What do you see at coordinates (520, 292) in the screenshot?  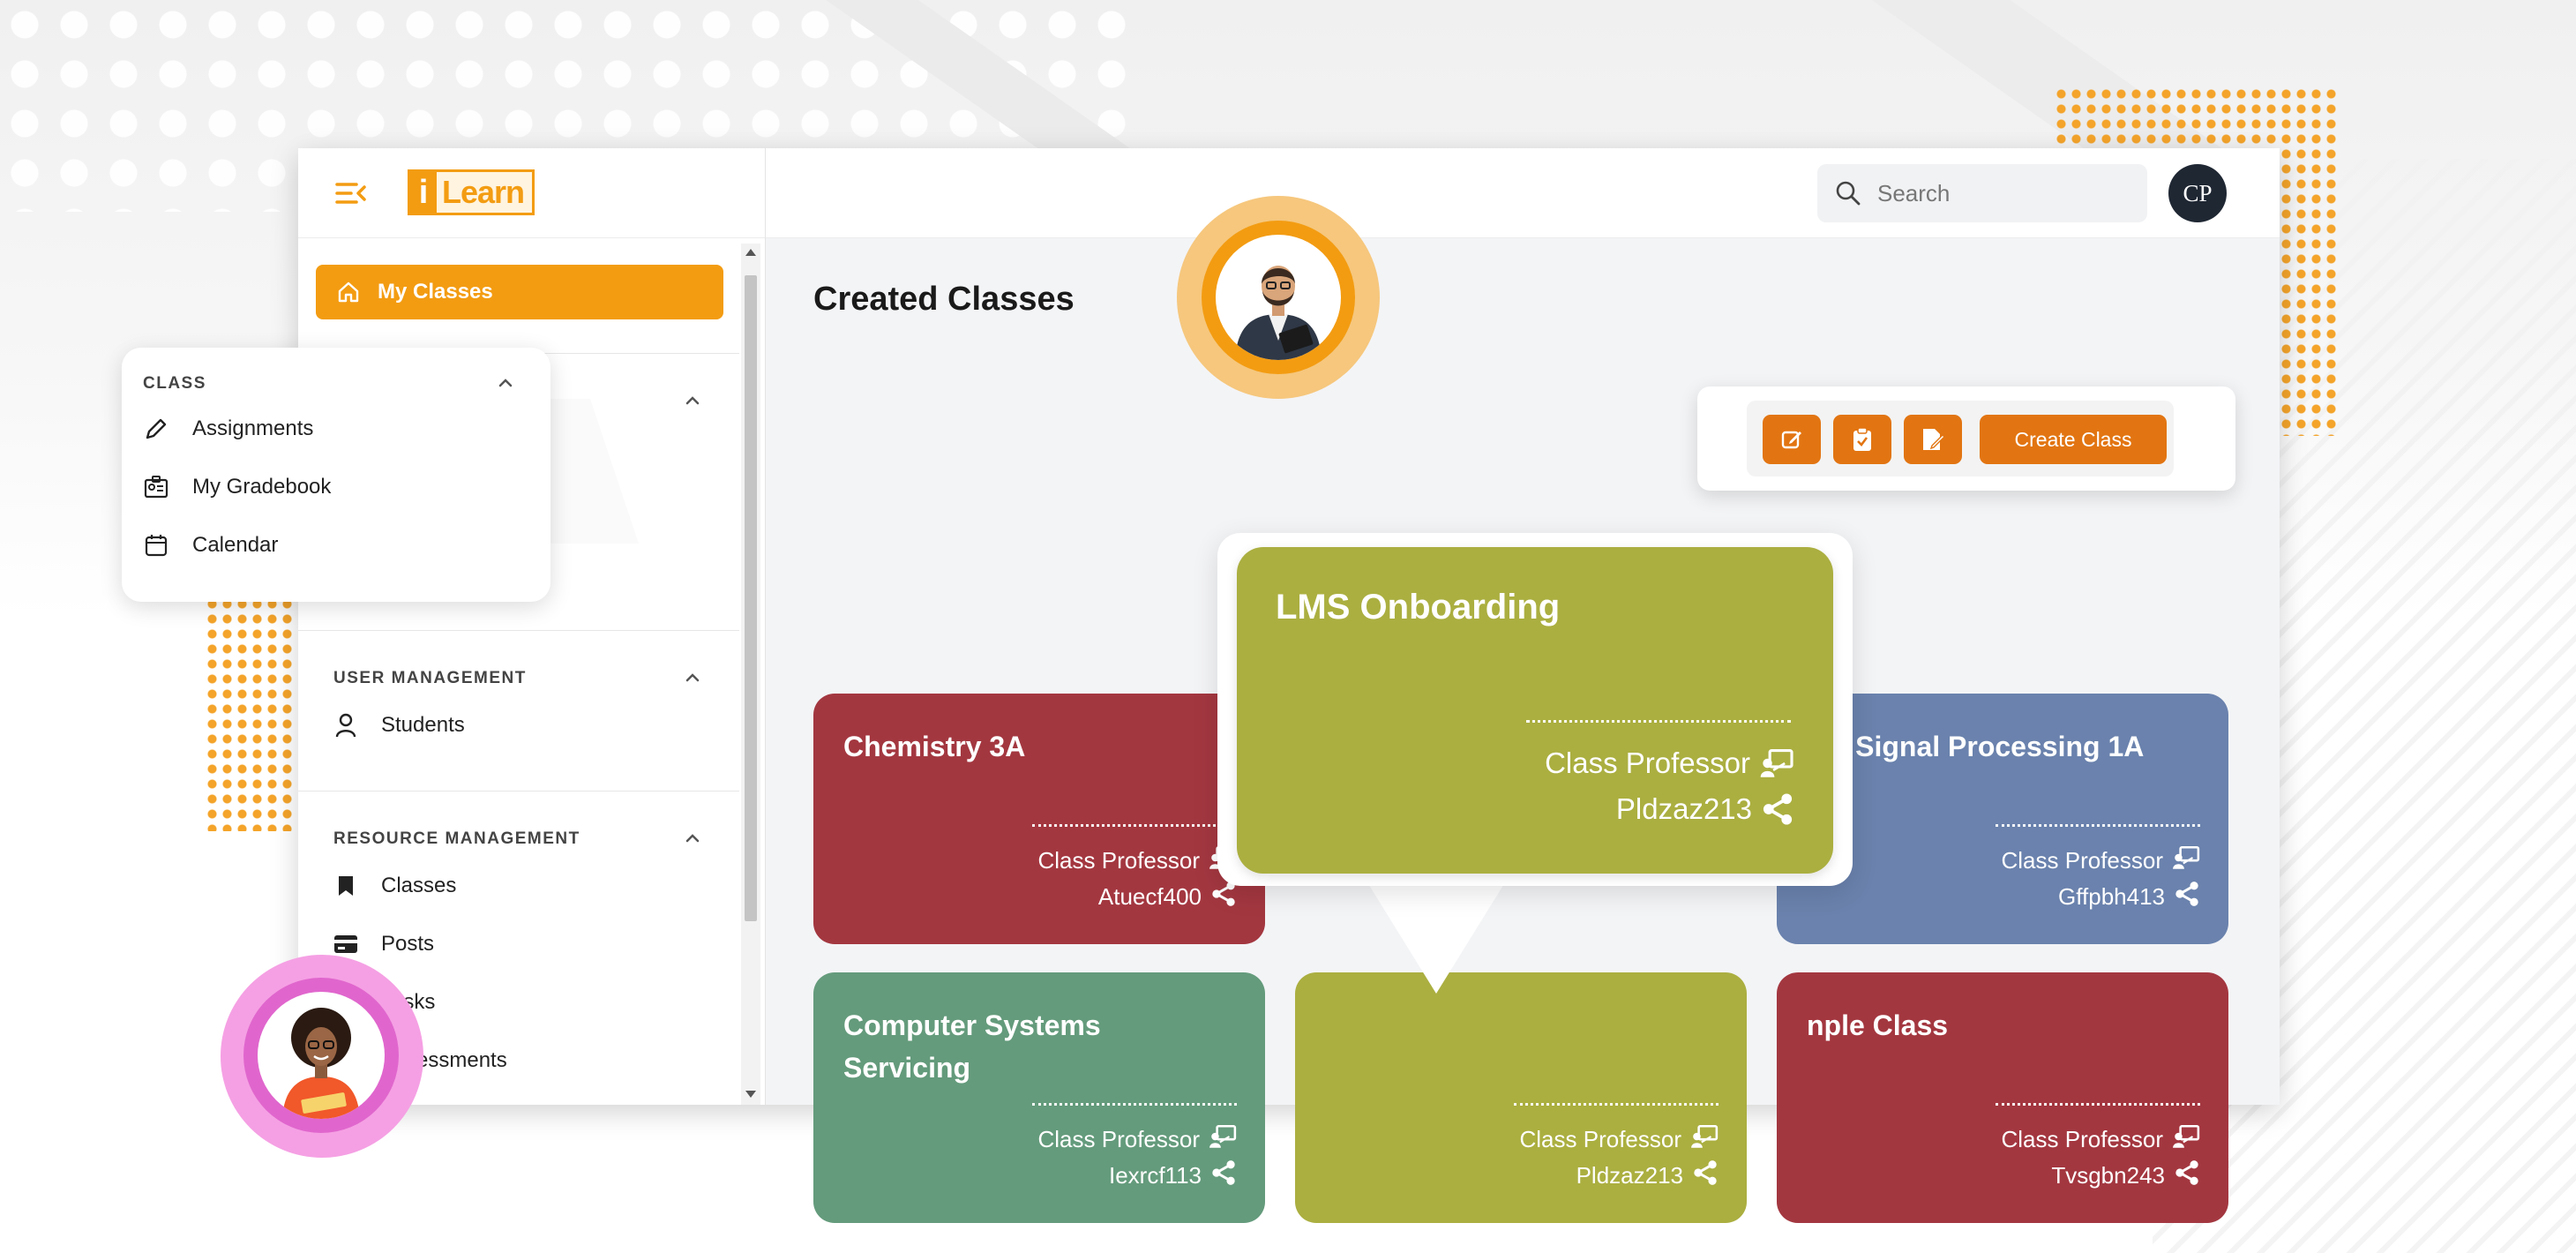 I see `sidebar-item-my-classes: My Classes` at bounding box center [520, 292].